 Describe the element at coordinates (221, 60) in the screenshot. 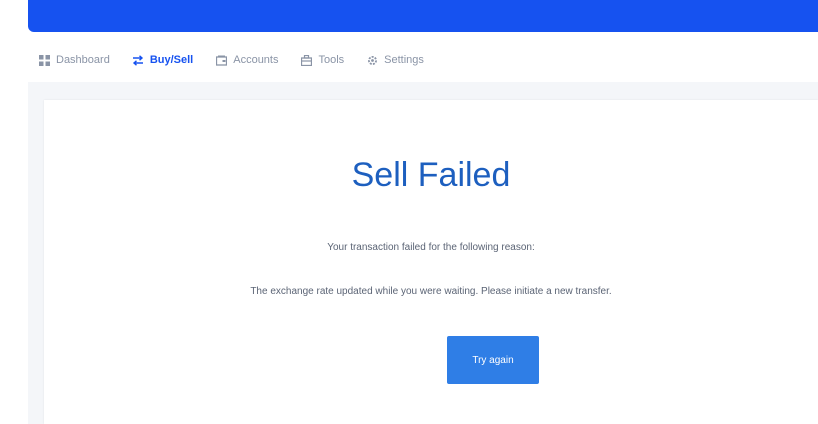

I see `wallet-icon` at that location.